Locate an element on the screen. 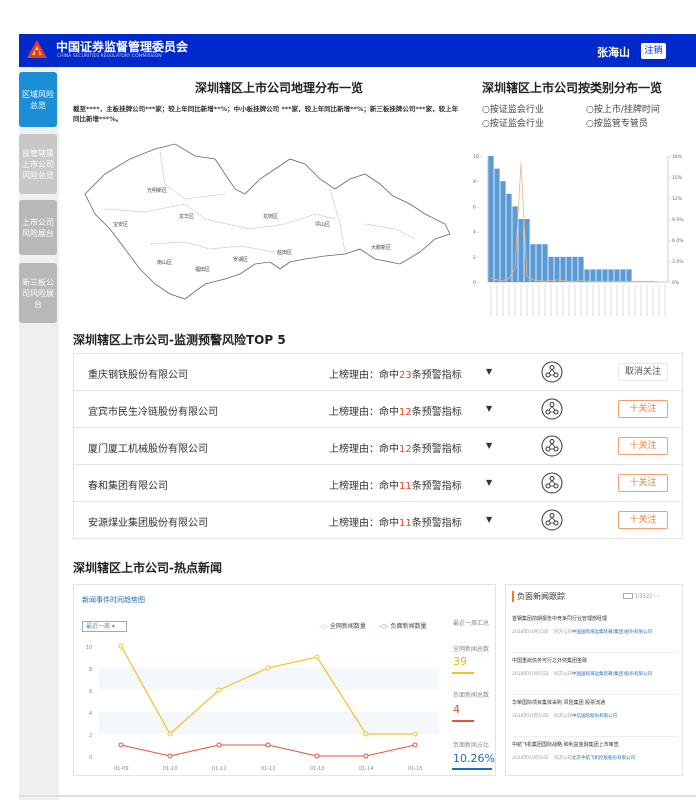  page-input is located at coordinates (628, 596).